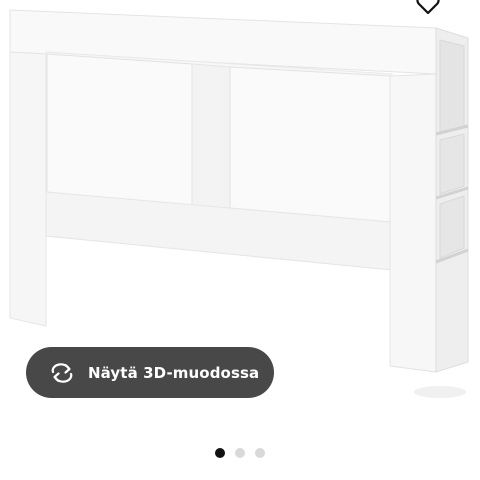 Image resolution: width=480 pixels, height=480 pixels. I want to click on pager-dots, so click(240, 453).